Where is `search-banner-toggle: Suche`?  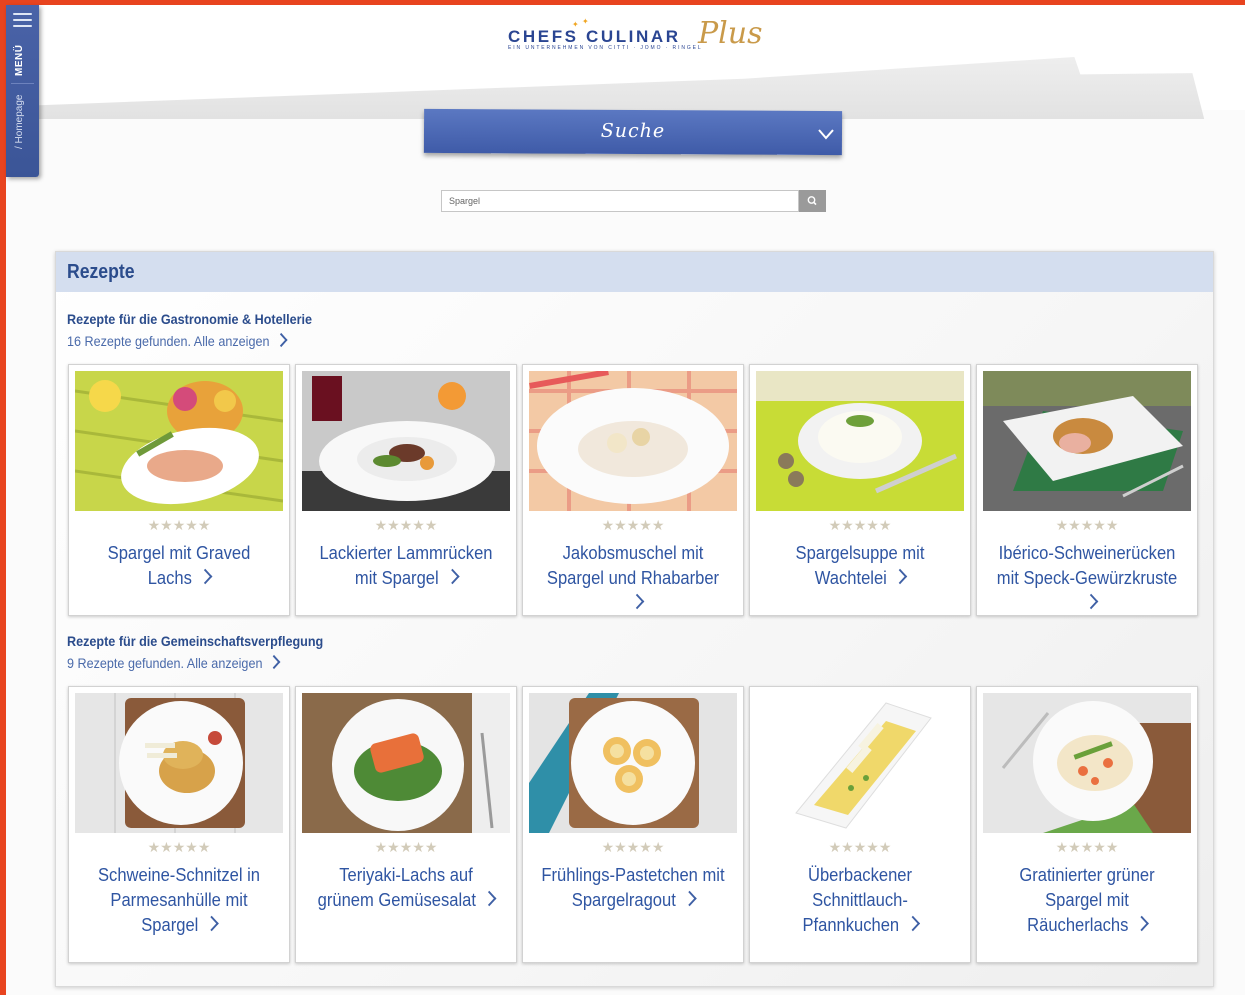 search-banner-toggle: Suche is located at coordinates (633, 132).